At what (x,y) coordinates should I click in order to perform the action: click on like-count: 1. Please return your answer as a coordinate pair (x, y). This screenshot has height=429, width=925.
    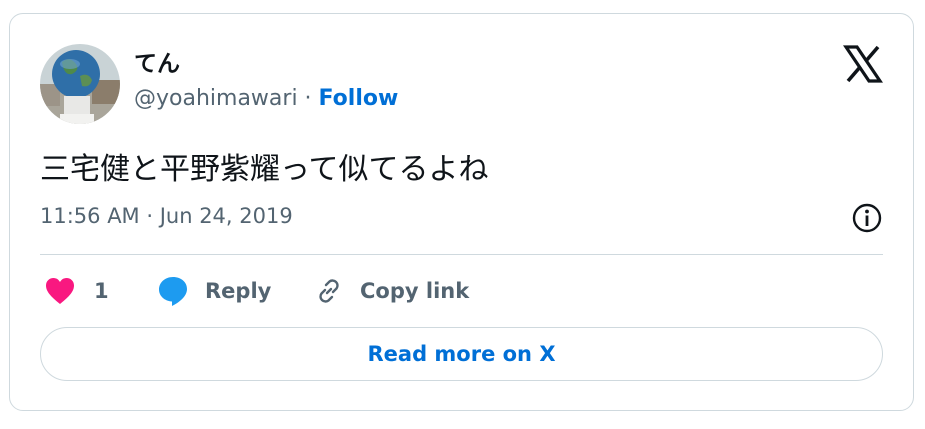
    Looking at the image, I should click on (101, 291).